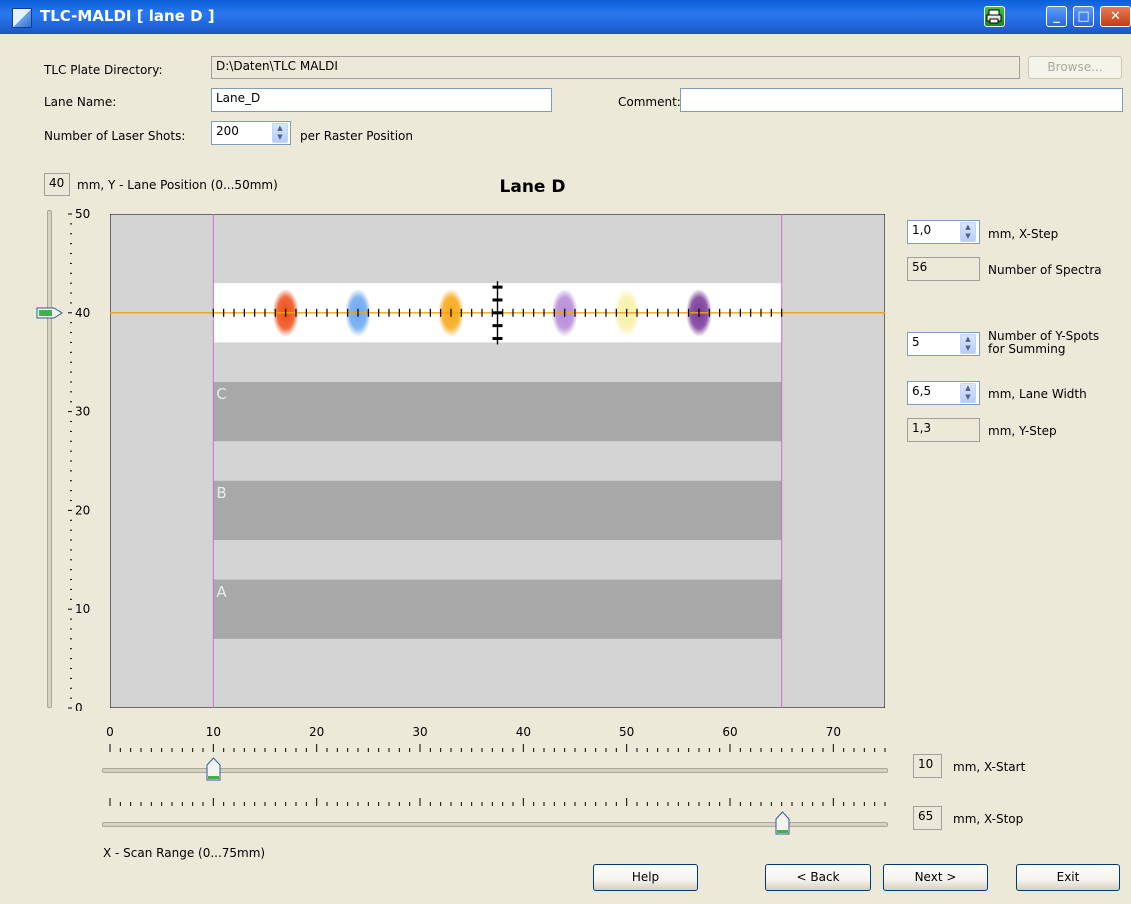 The height and width of the screenshot is (904, 1131). I want to click on num-spectra-label: Number of Spectra, so click(1045, 270).